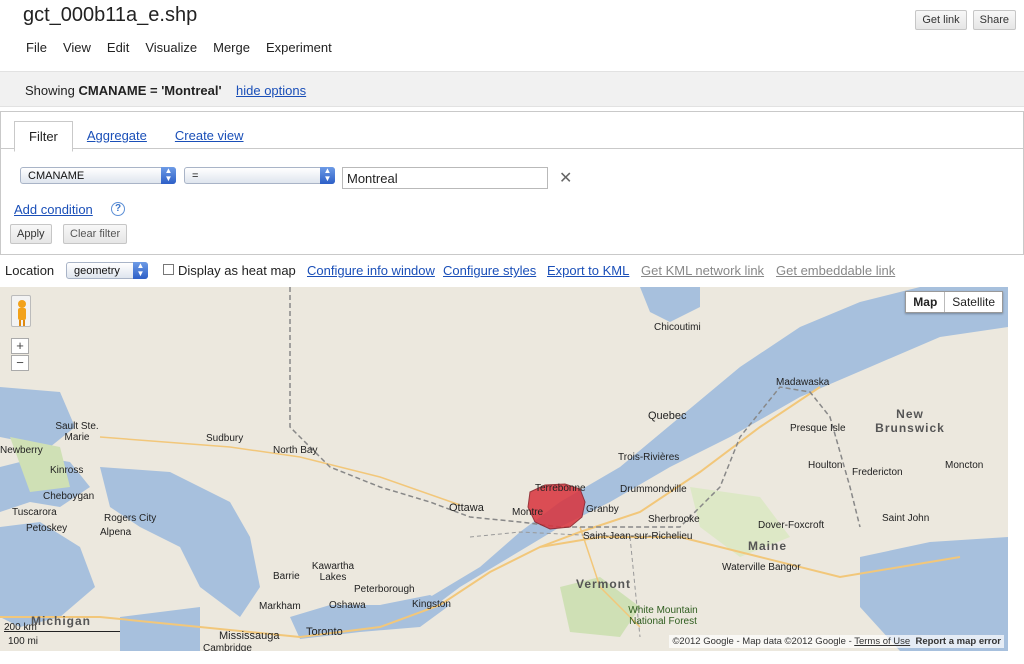 The height and width of the screenshot is (664, 1024). Describe the element at coordinates (371, 270) in the screenshot. I see `configure-info-window-link: Configure info window` at that location.